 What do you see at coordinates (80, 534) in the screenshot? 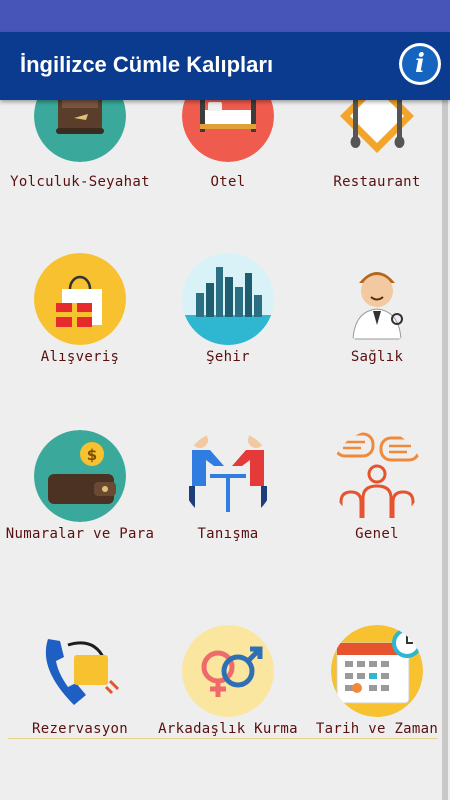
I see `category-label: Numaralar ve Para` at bounding box center [80, 534].